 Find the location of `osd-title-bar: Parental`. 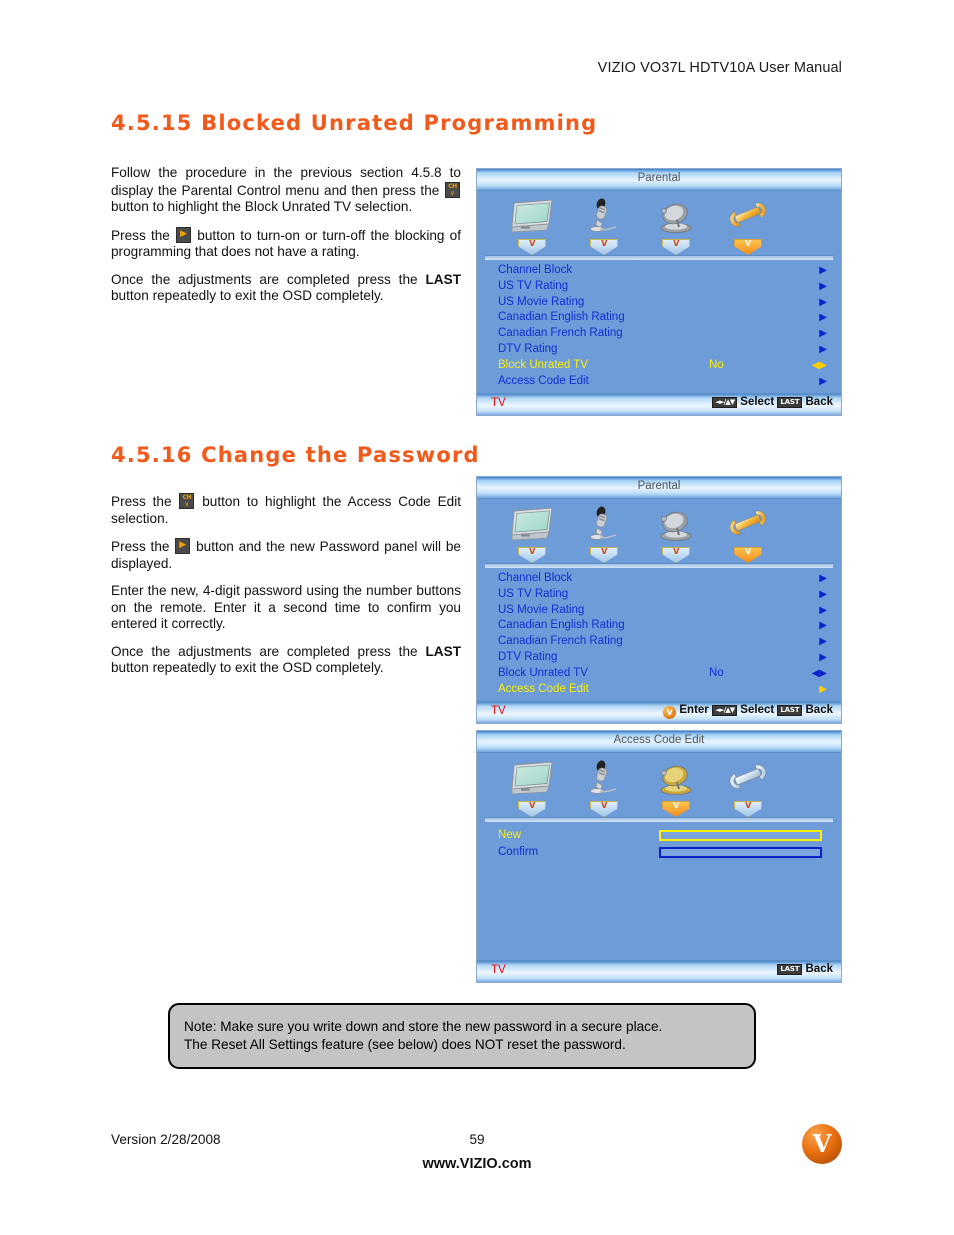

osd-title-bar: Parental is located at coordinates (659, 180).